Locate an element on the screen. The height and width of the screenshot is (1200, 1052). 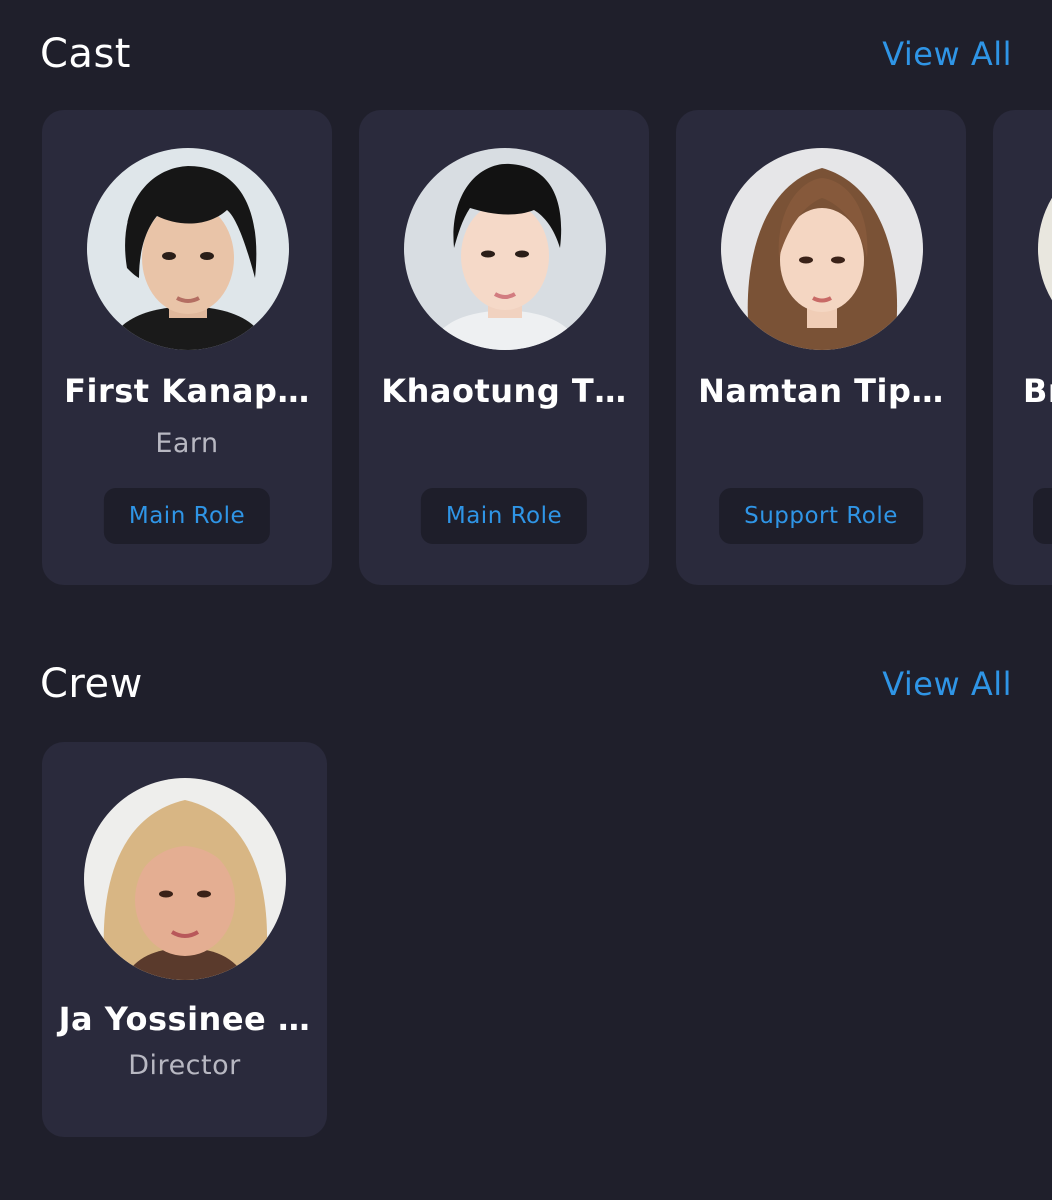
crew-view-all-link: View All is located at coordinates (947, 684).